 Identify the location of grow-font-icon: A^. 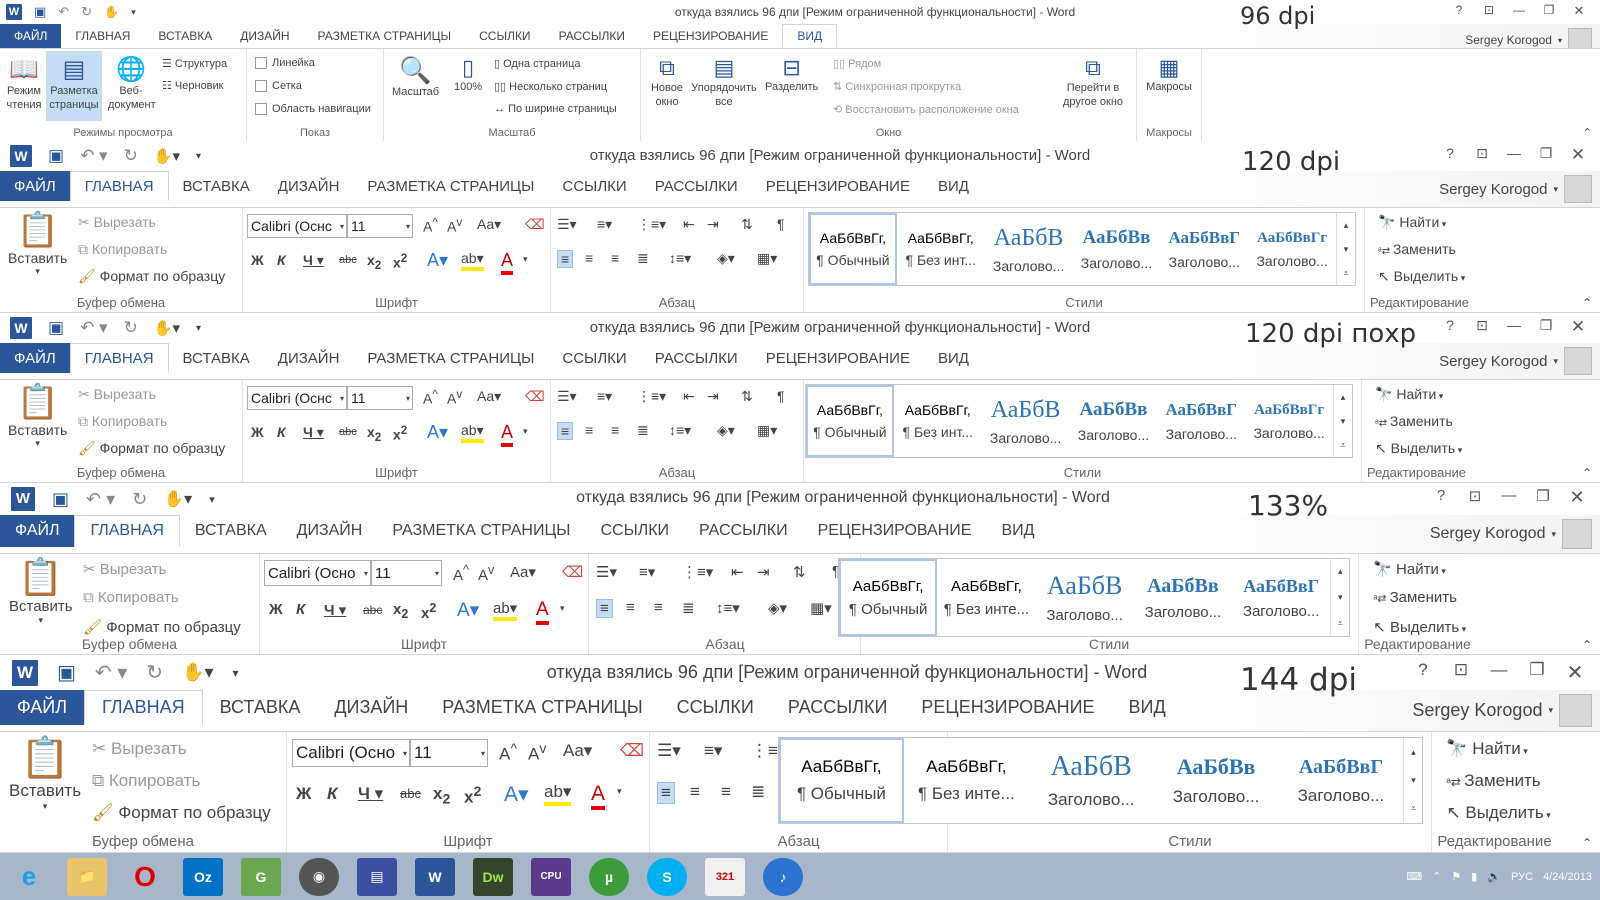
(461, 573).